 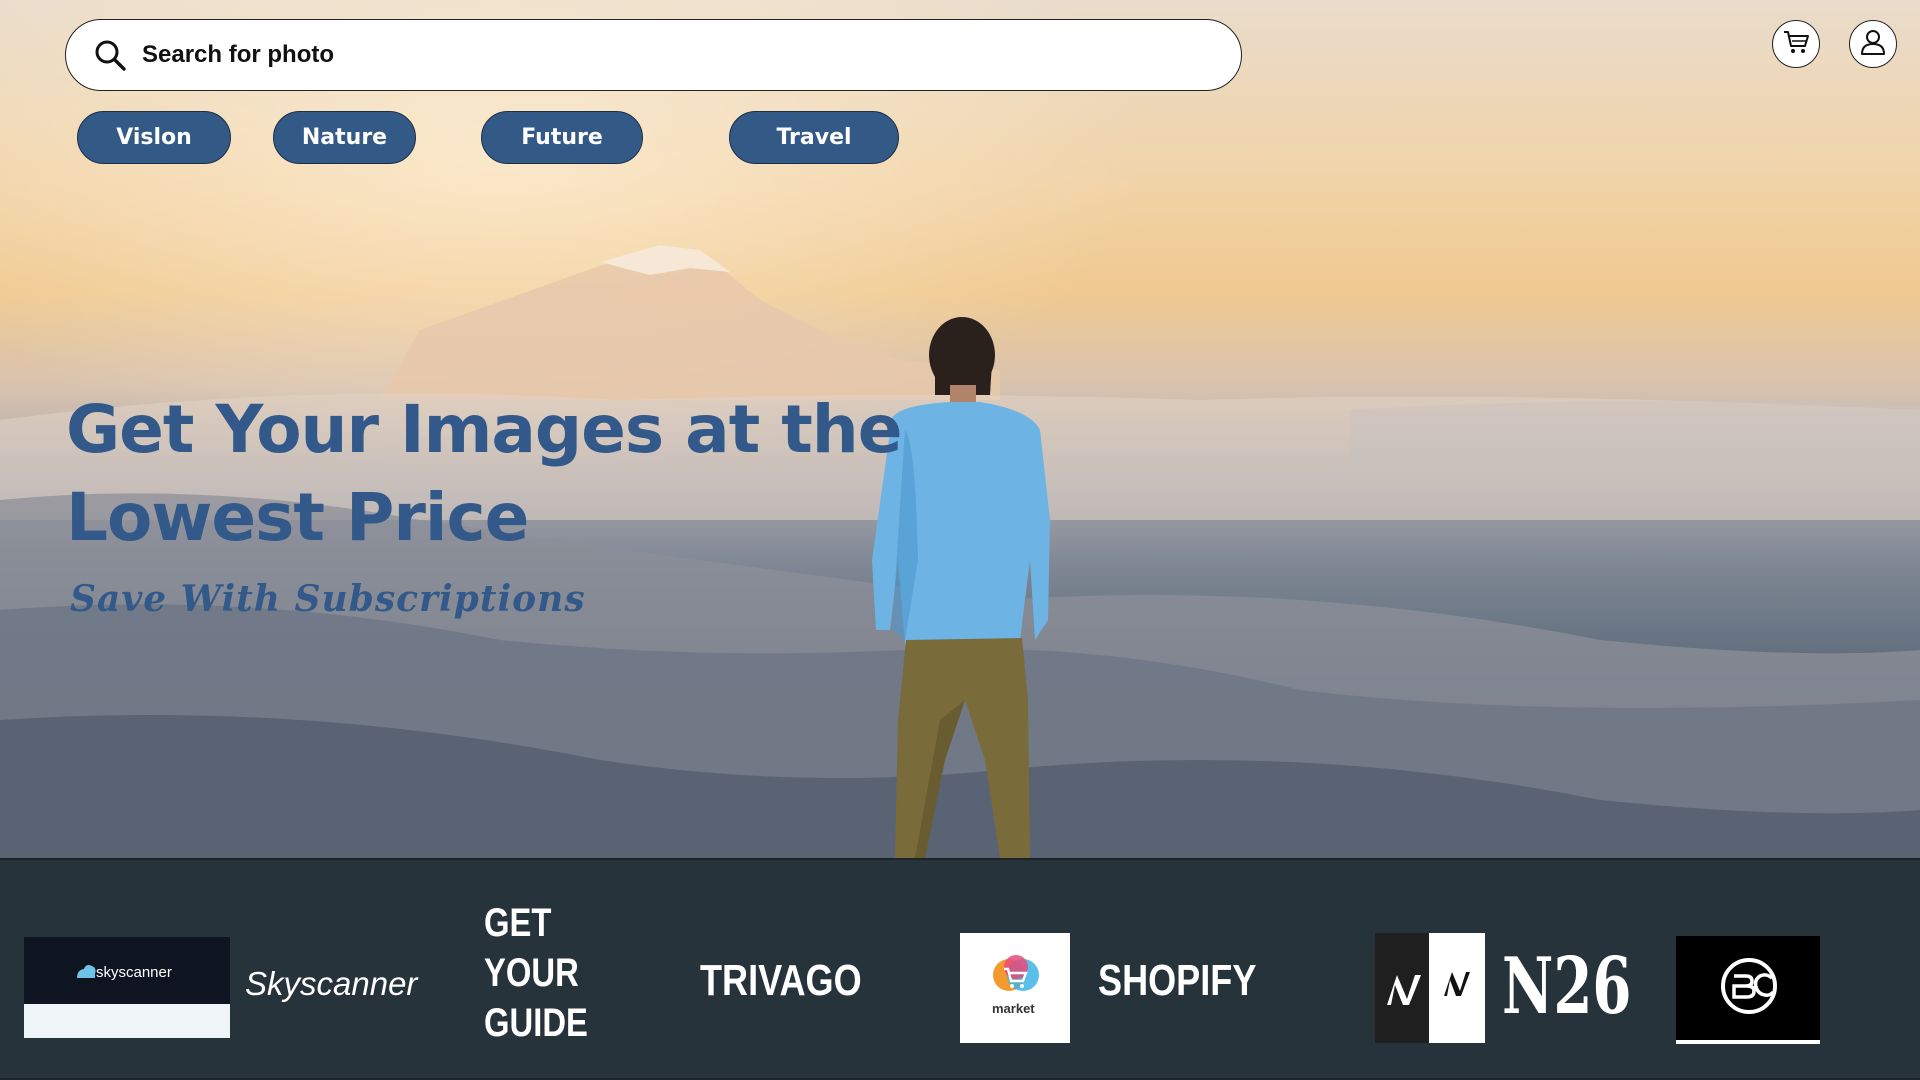 What do you see at coordinates (110, 55) in the screenshot?
I see `search-icon` at bounding box center [110, 55].